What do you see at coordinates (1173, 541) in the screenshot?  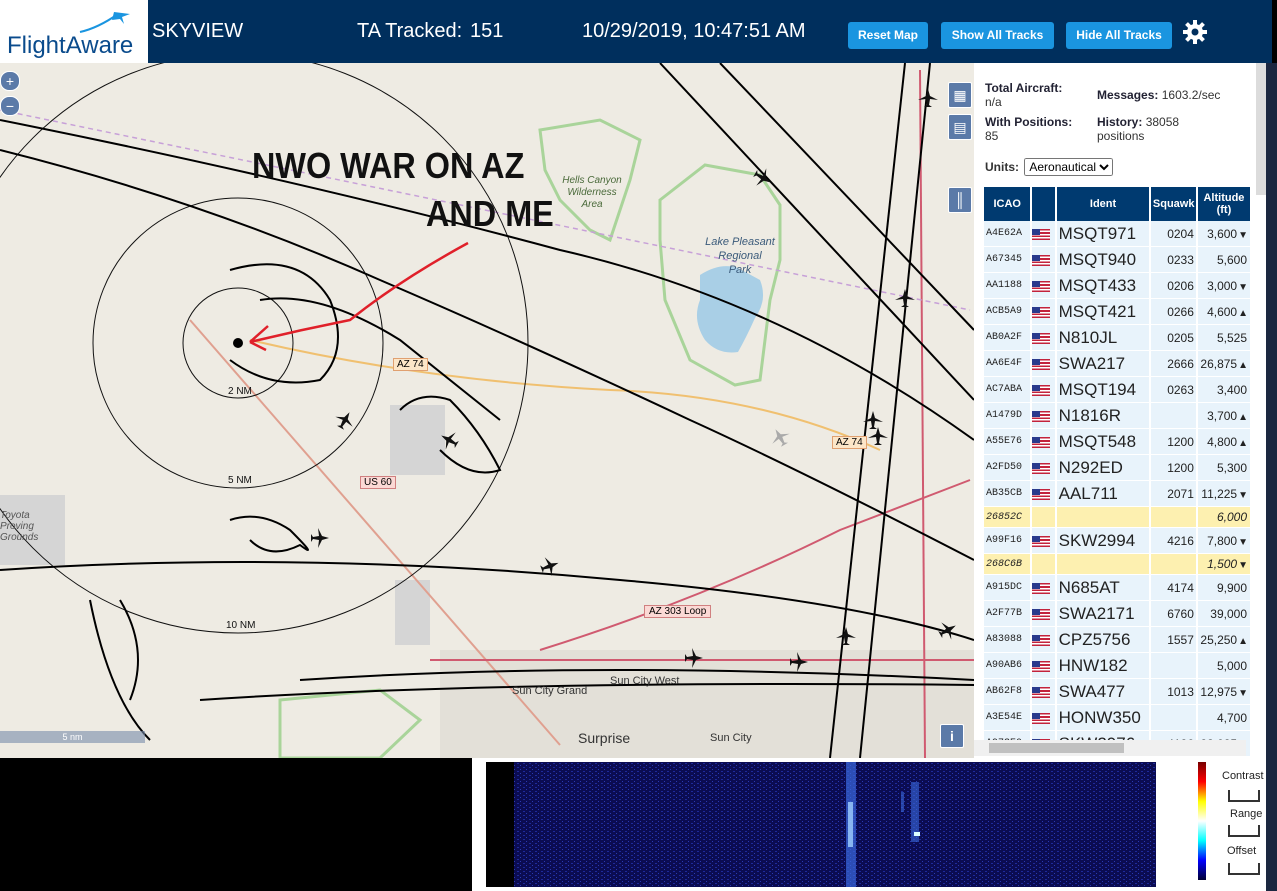 I see `cell-squawk: 4216` at bounding box center [1173, 541].